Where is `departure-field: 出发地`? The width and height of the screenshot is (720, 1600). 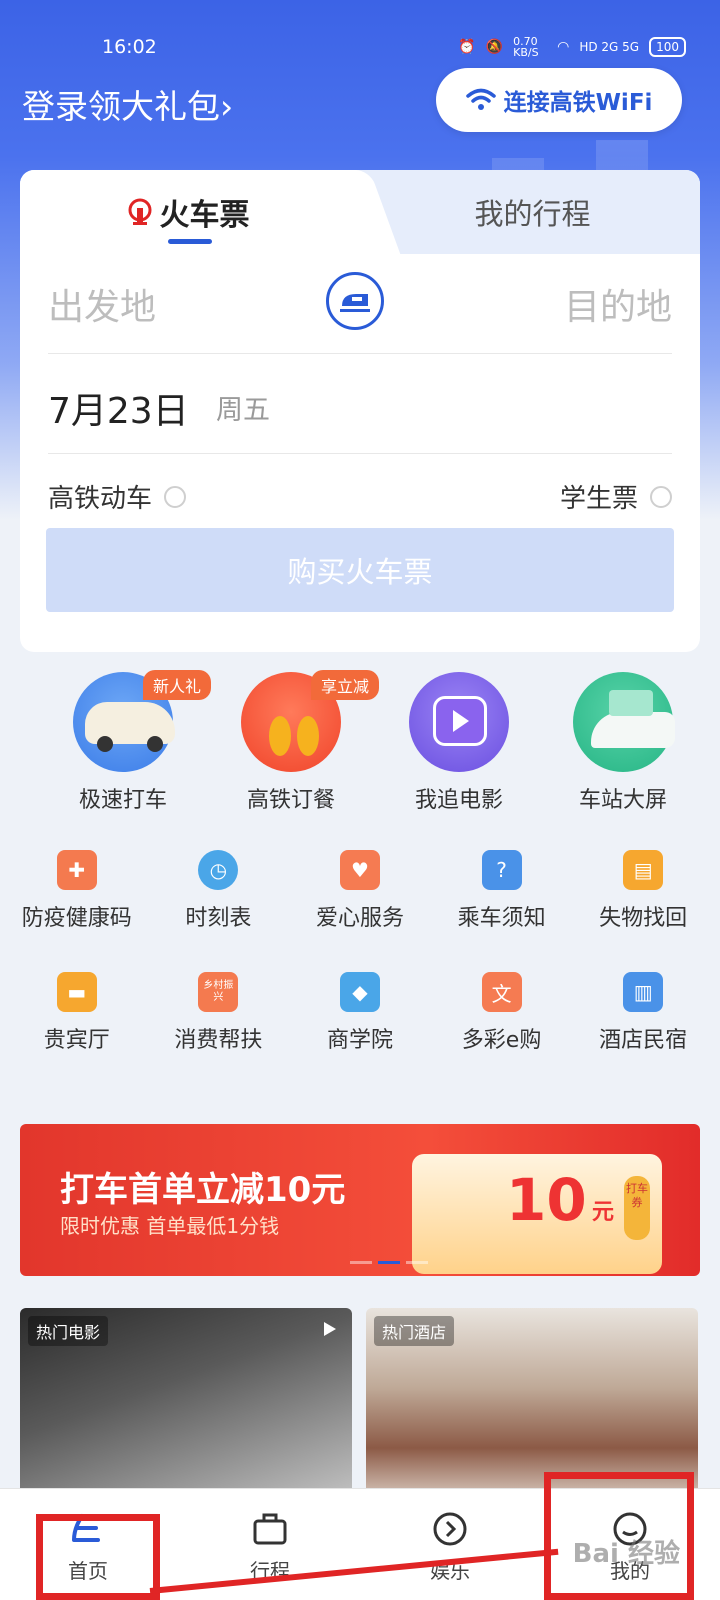
departure-field: 出发地 is located at coordinates (102, 304).